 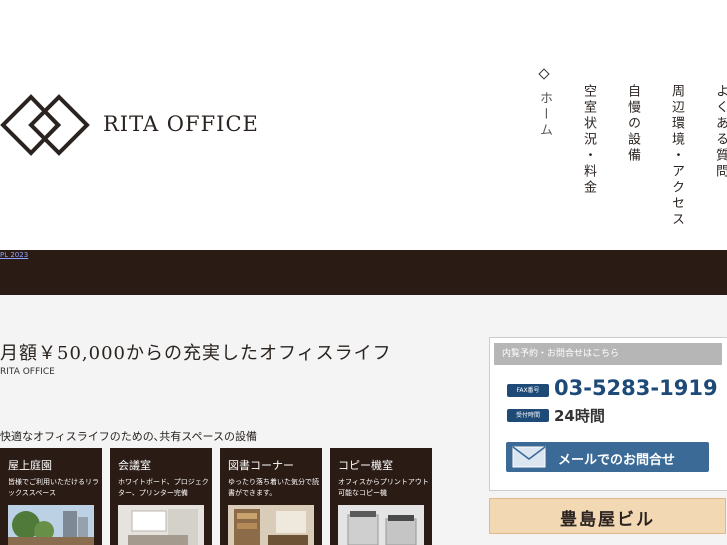 What do you see at coordinates (53, 487) in the screenshot?
I see `card-desc: 皆様でご利用いただけるリラックススペース` at bounding box center [53, 487].